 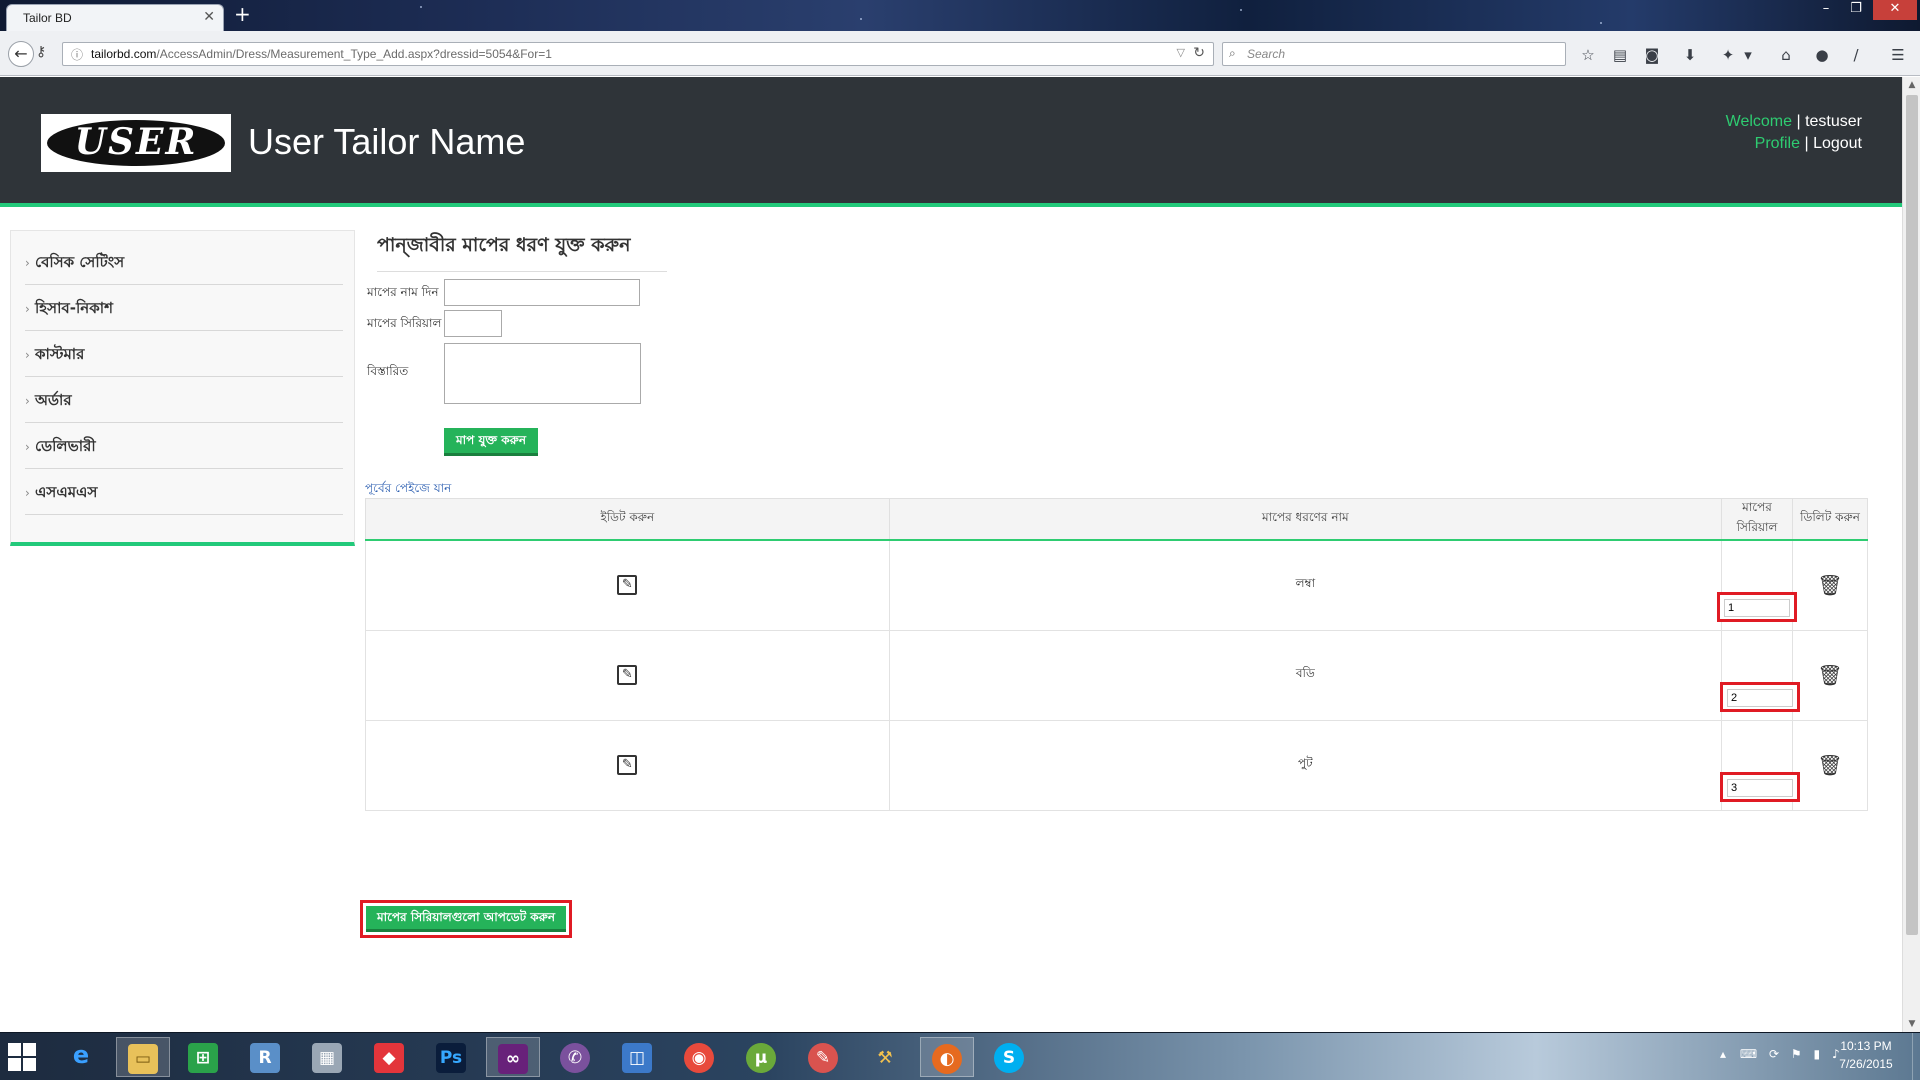 I want to click on serial-cell, so click(x=1757, y=585).